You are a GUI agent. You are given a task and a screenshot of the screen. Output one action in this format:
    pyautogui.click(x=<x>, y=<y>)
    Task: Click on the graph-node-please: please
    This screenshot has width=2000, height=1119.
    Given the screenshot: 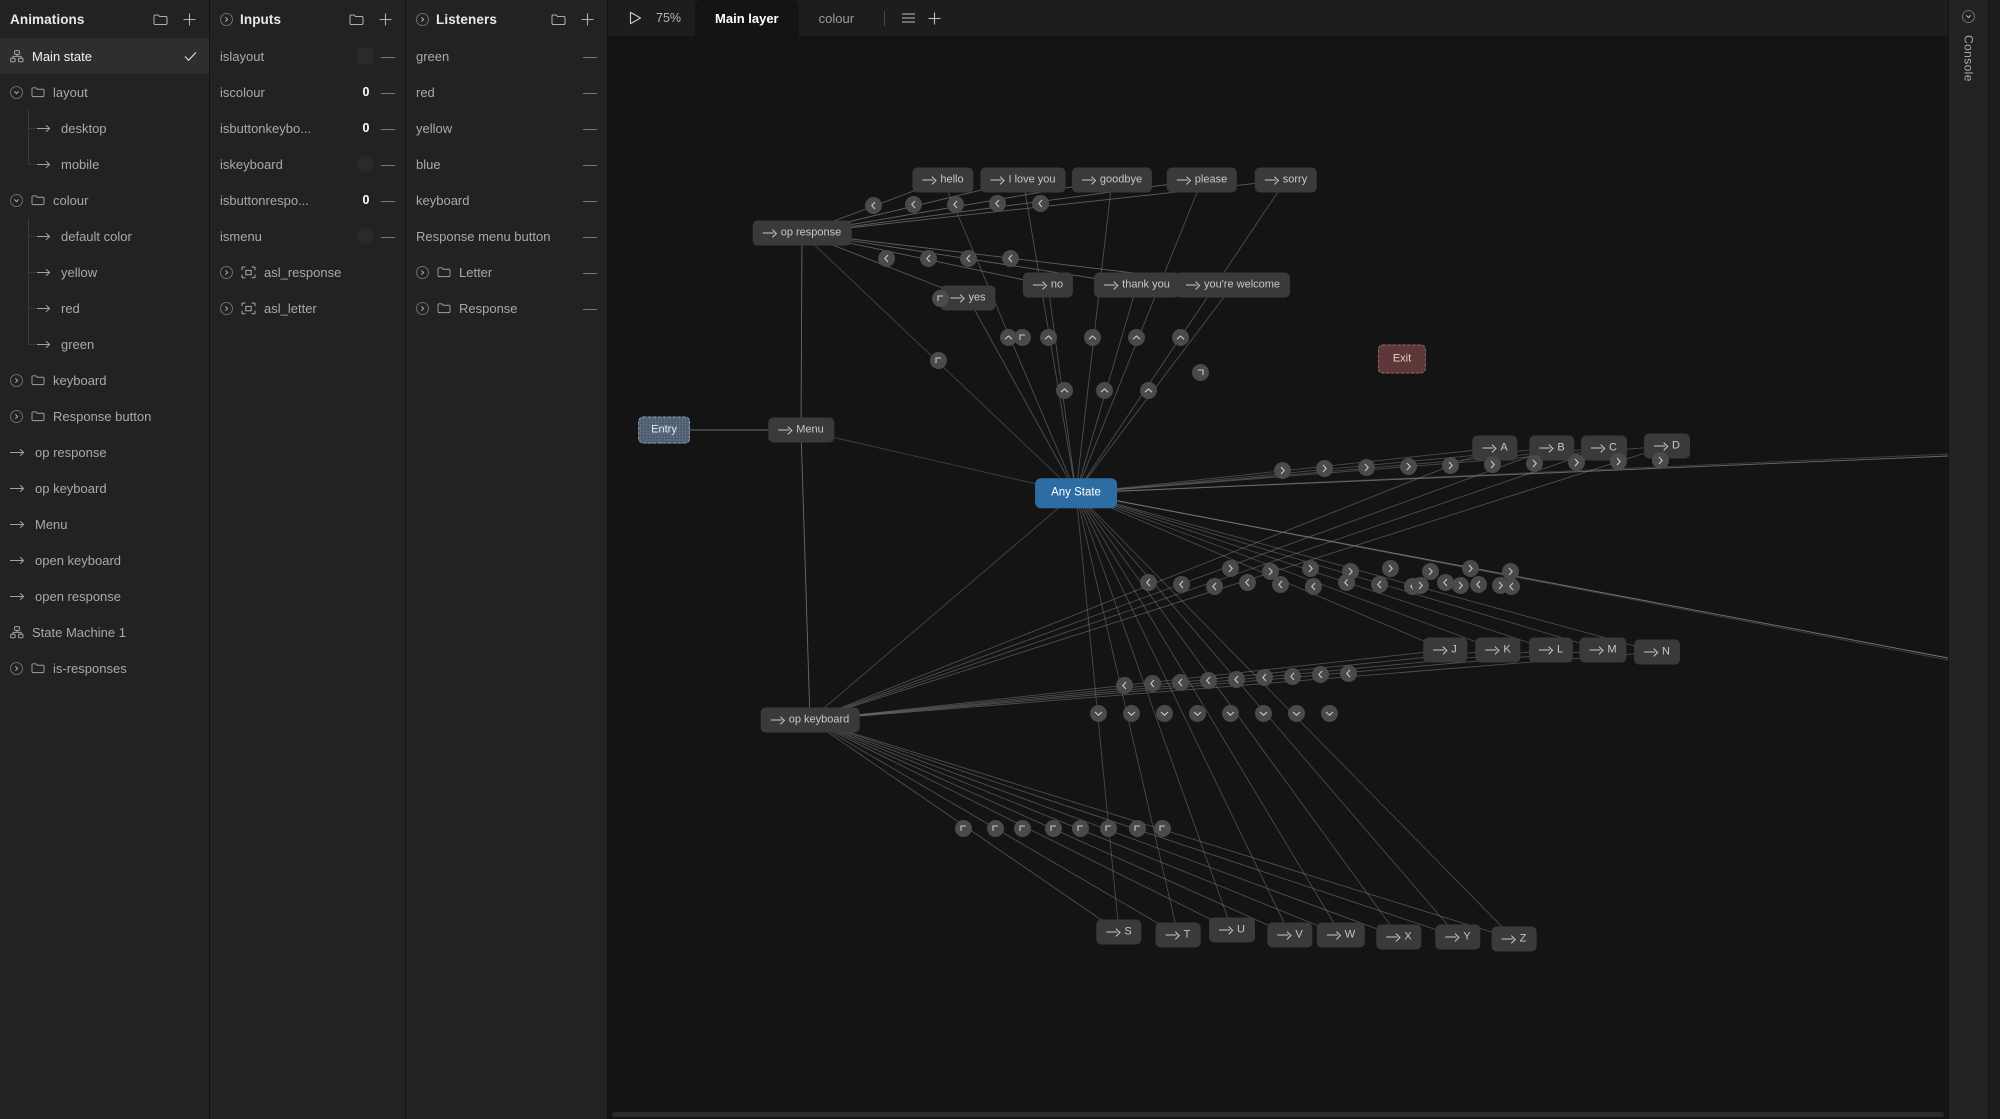 What is the action you would take?
    pyautogui.click(x=1202, y=180)
    